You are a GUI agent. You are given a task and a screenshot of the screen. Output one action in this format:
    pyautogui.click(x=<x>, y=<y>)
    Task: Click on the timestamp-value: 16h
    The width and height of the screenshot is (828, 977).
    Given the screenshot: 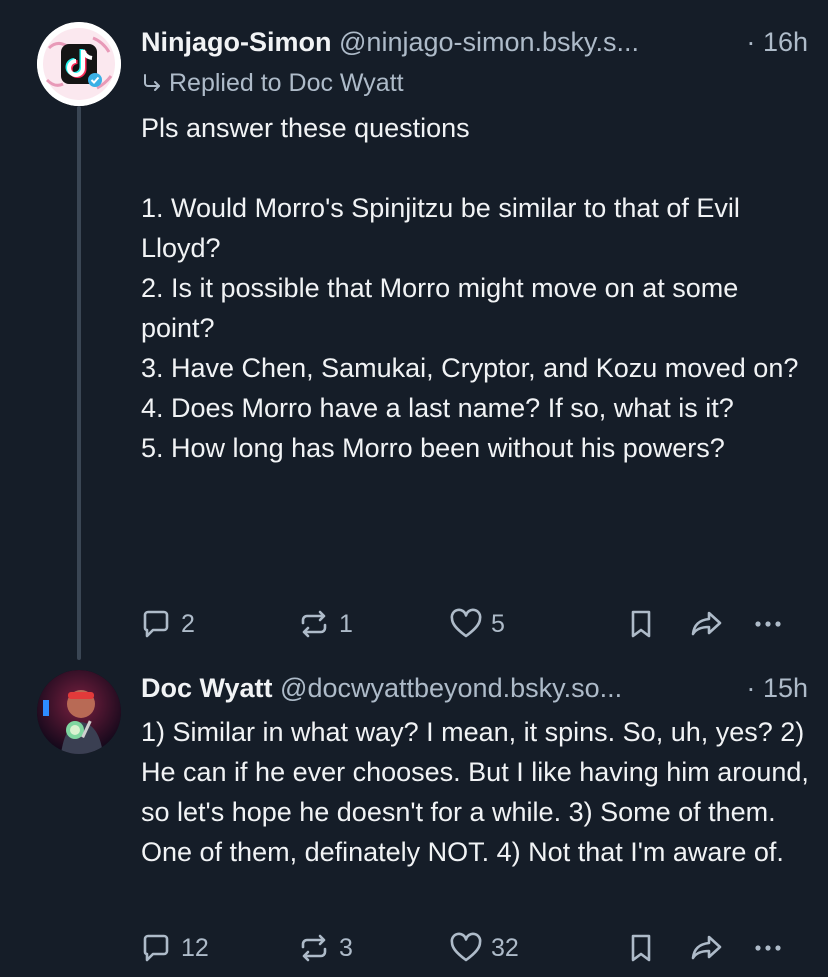 What is the action you would take?
    pyautogui.click(x=785, y=42)
    